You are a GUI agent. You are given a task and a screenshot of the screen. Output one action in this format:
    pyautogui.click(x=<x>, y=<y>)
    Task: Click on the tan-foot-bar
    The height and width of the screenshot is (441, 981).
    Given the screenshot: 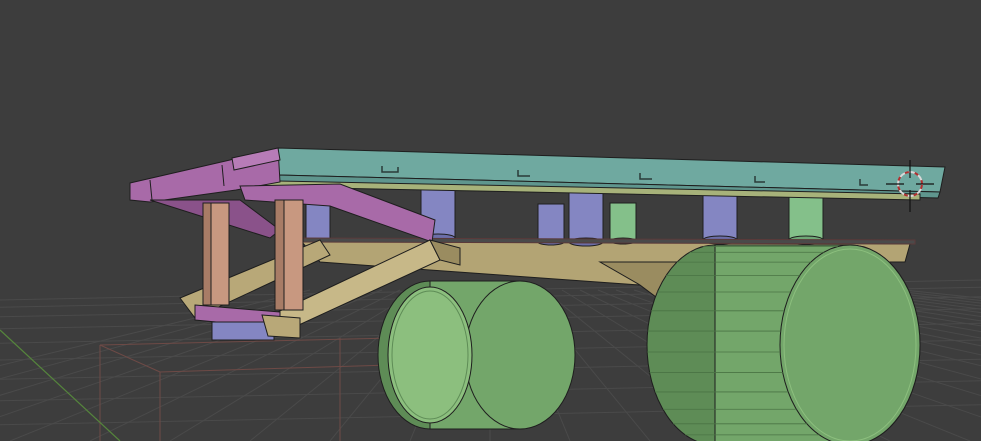 What is the action you would take?
    pyautogui.click(x=281, y=326)
    